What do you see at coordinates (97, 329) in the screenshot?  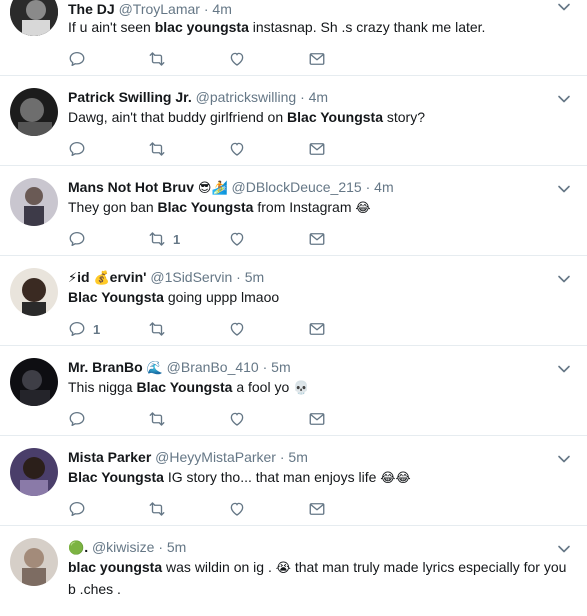 I see `reply-count: 1` at bounding box center [97, 329].